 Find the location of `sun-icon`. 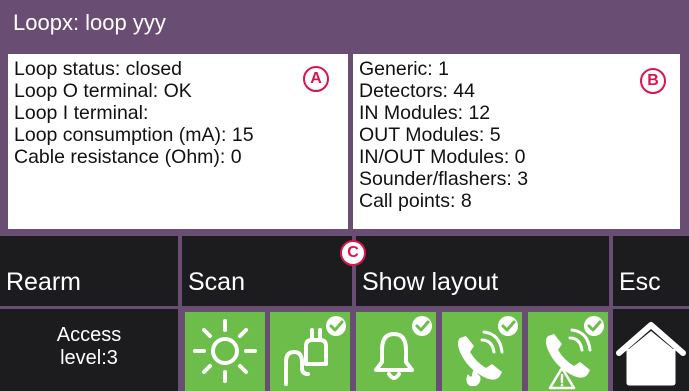

sun-icon is located at coordinates (225, 351).